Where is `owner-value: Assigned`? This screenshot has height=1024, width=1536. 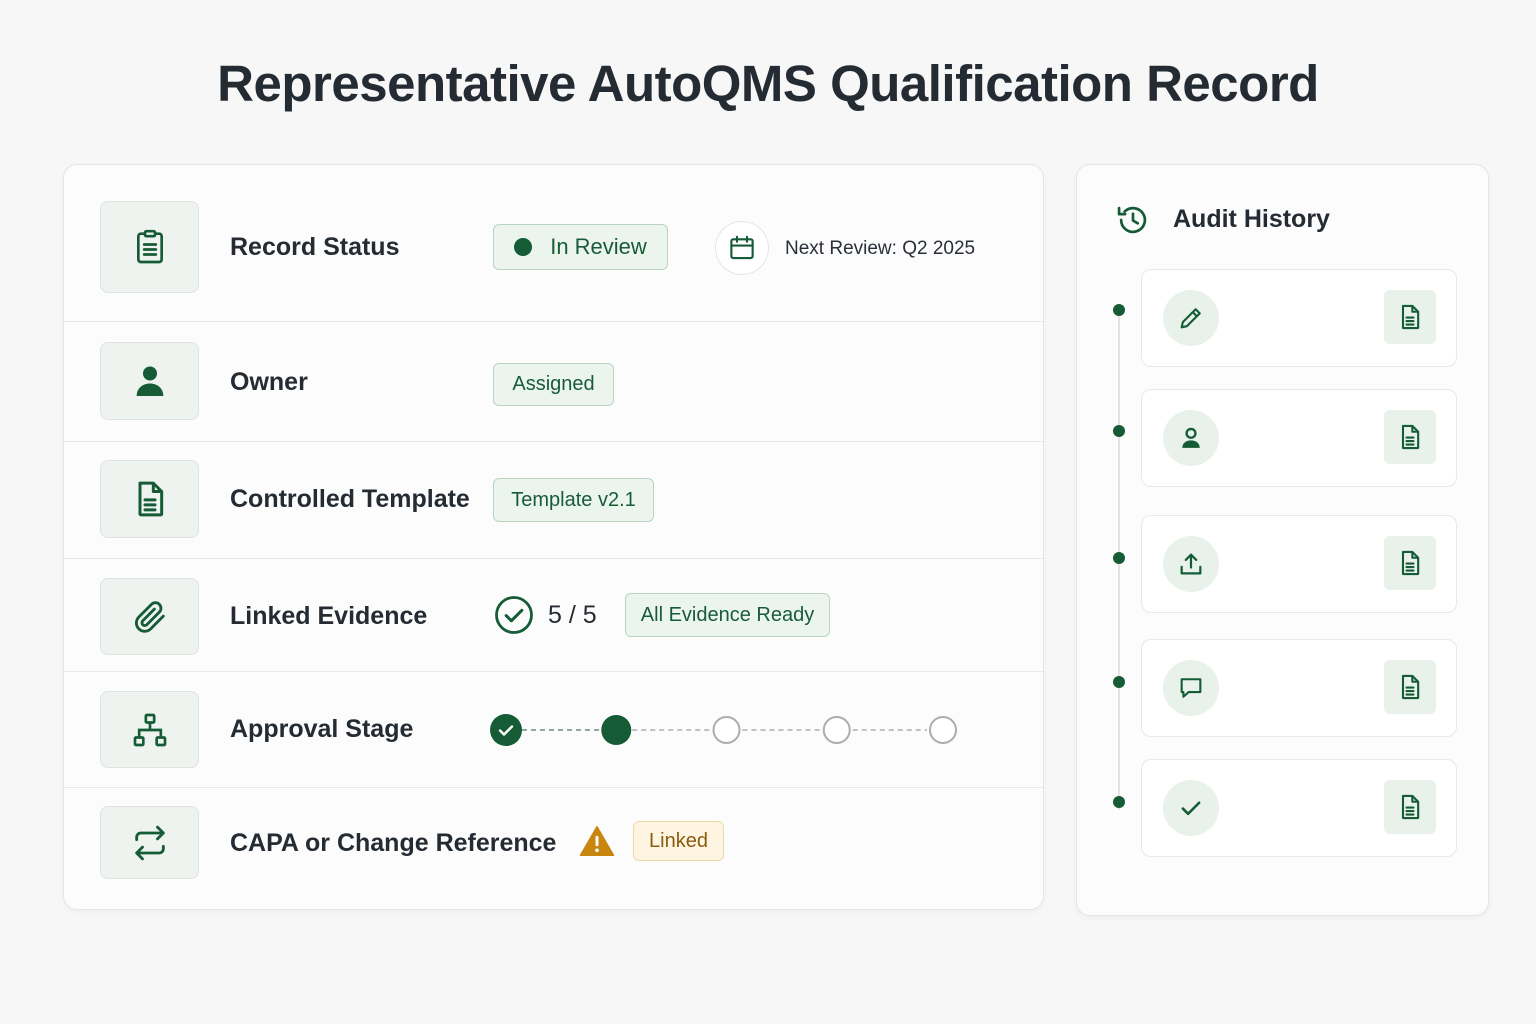 owner-value: Assigned is located at coordinates (553, 384).